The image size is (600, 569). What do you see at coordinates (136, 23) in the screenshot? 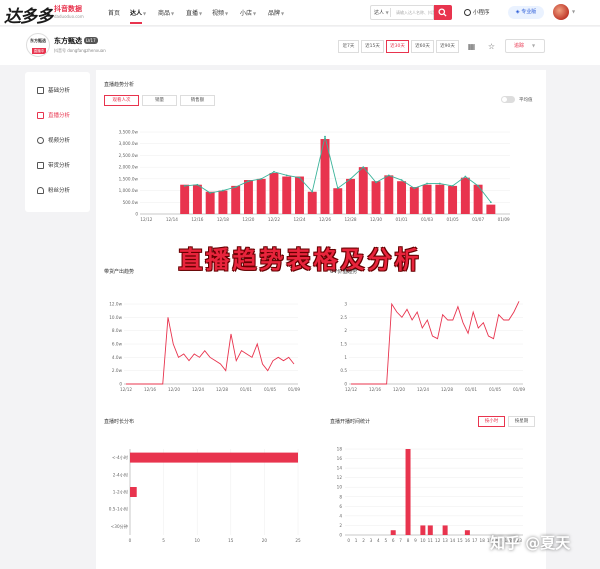
I see `active-nav-underline` at bounding box center [136, 23].